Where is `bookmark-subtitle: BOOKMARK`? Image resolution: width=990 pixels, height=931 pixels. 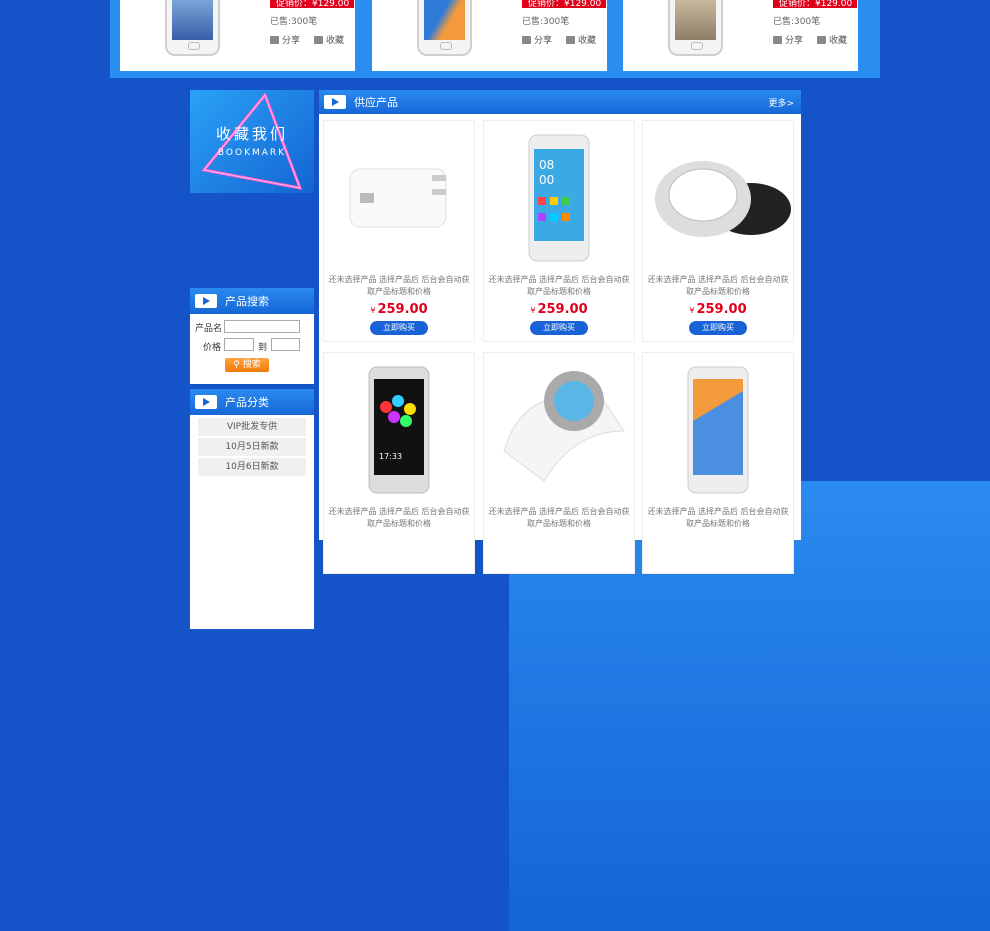
bookmark-subtitle: BOOKMARK is located at coordinates (252, 153).